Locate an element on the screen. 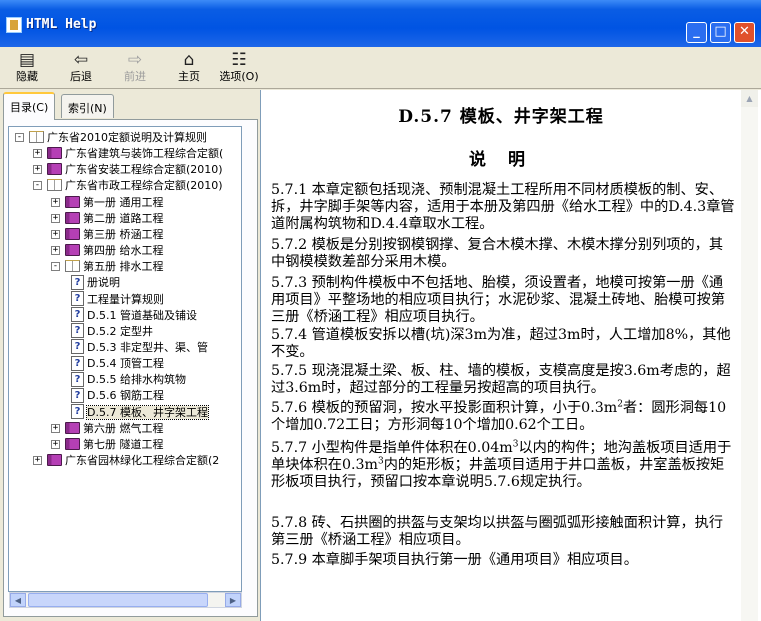  topic-title: D.5.7 模板、井字架工程 is located at coordinates (501, 117).